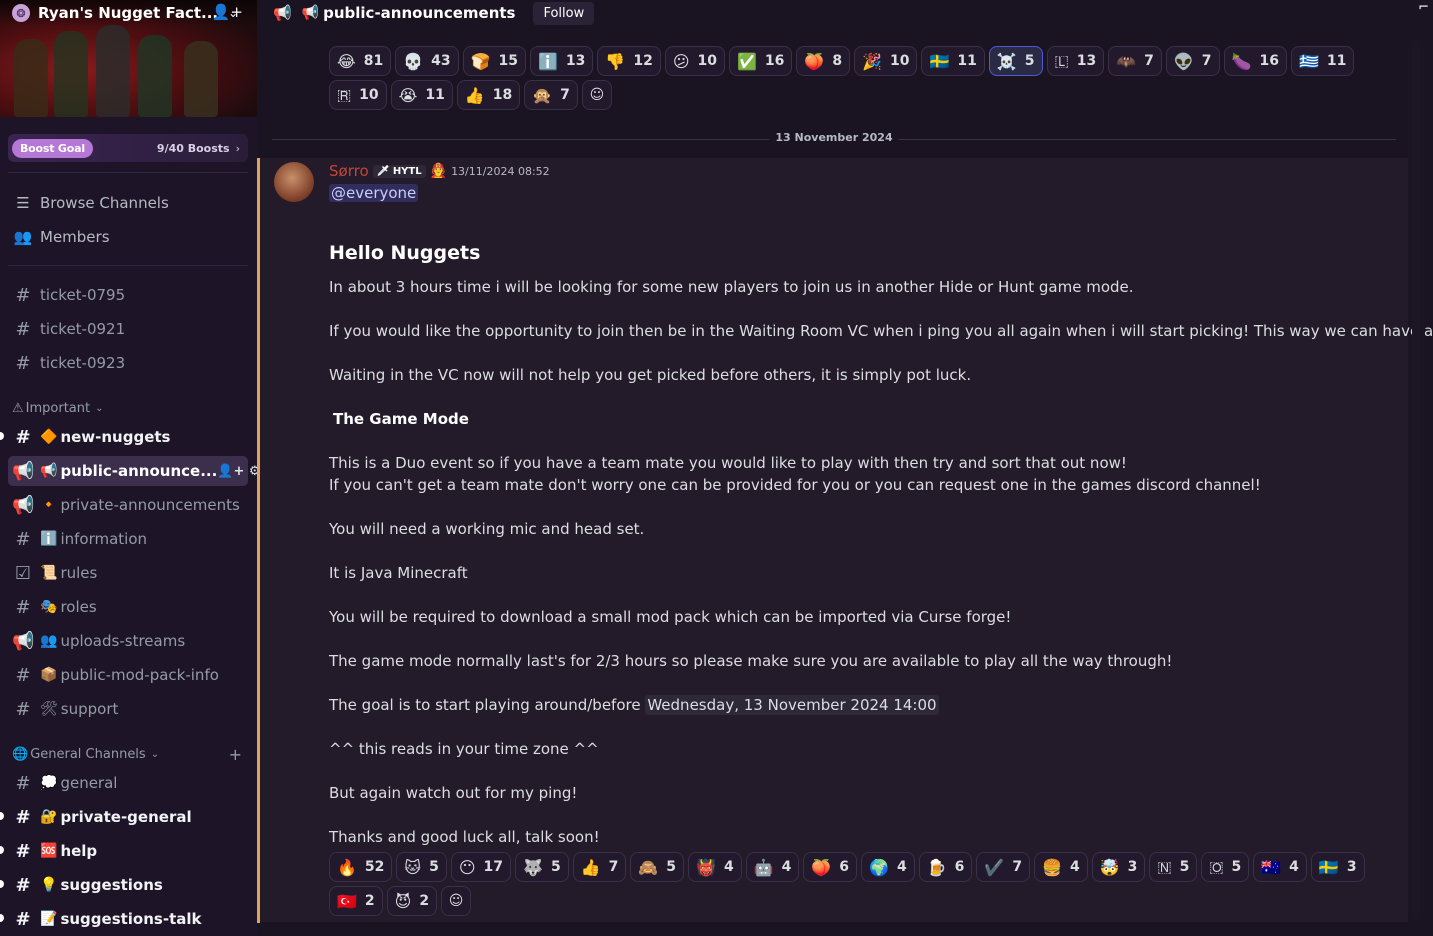 Image resolution: width=1433 pixels, height=936 pixels. Describe the element at coordinates (886, 61) in the screenshot. I see `reaction-button: 🎉 10` at that location.